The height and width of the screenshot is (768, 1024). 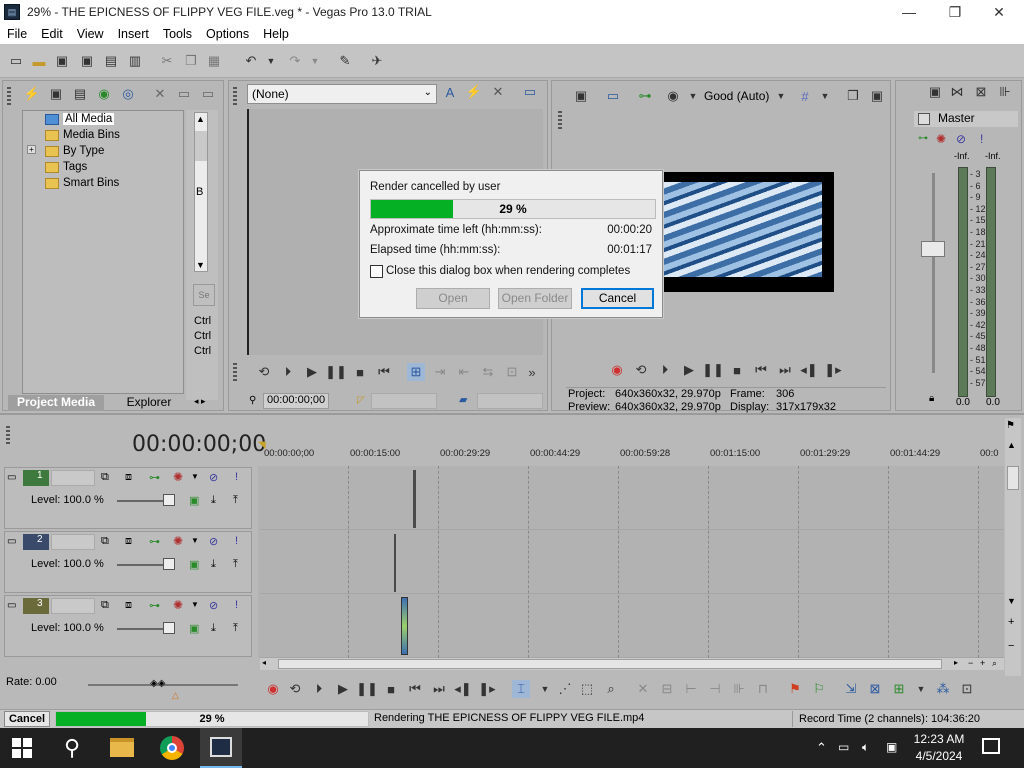 I want to click on track-motion-icon: ⧉, so click(x=105, y=605).